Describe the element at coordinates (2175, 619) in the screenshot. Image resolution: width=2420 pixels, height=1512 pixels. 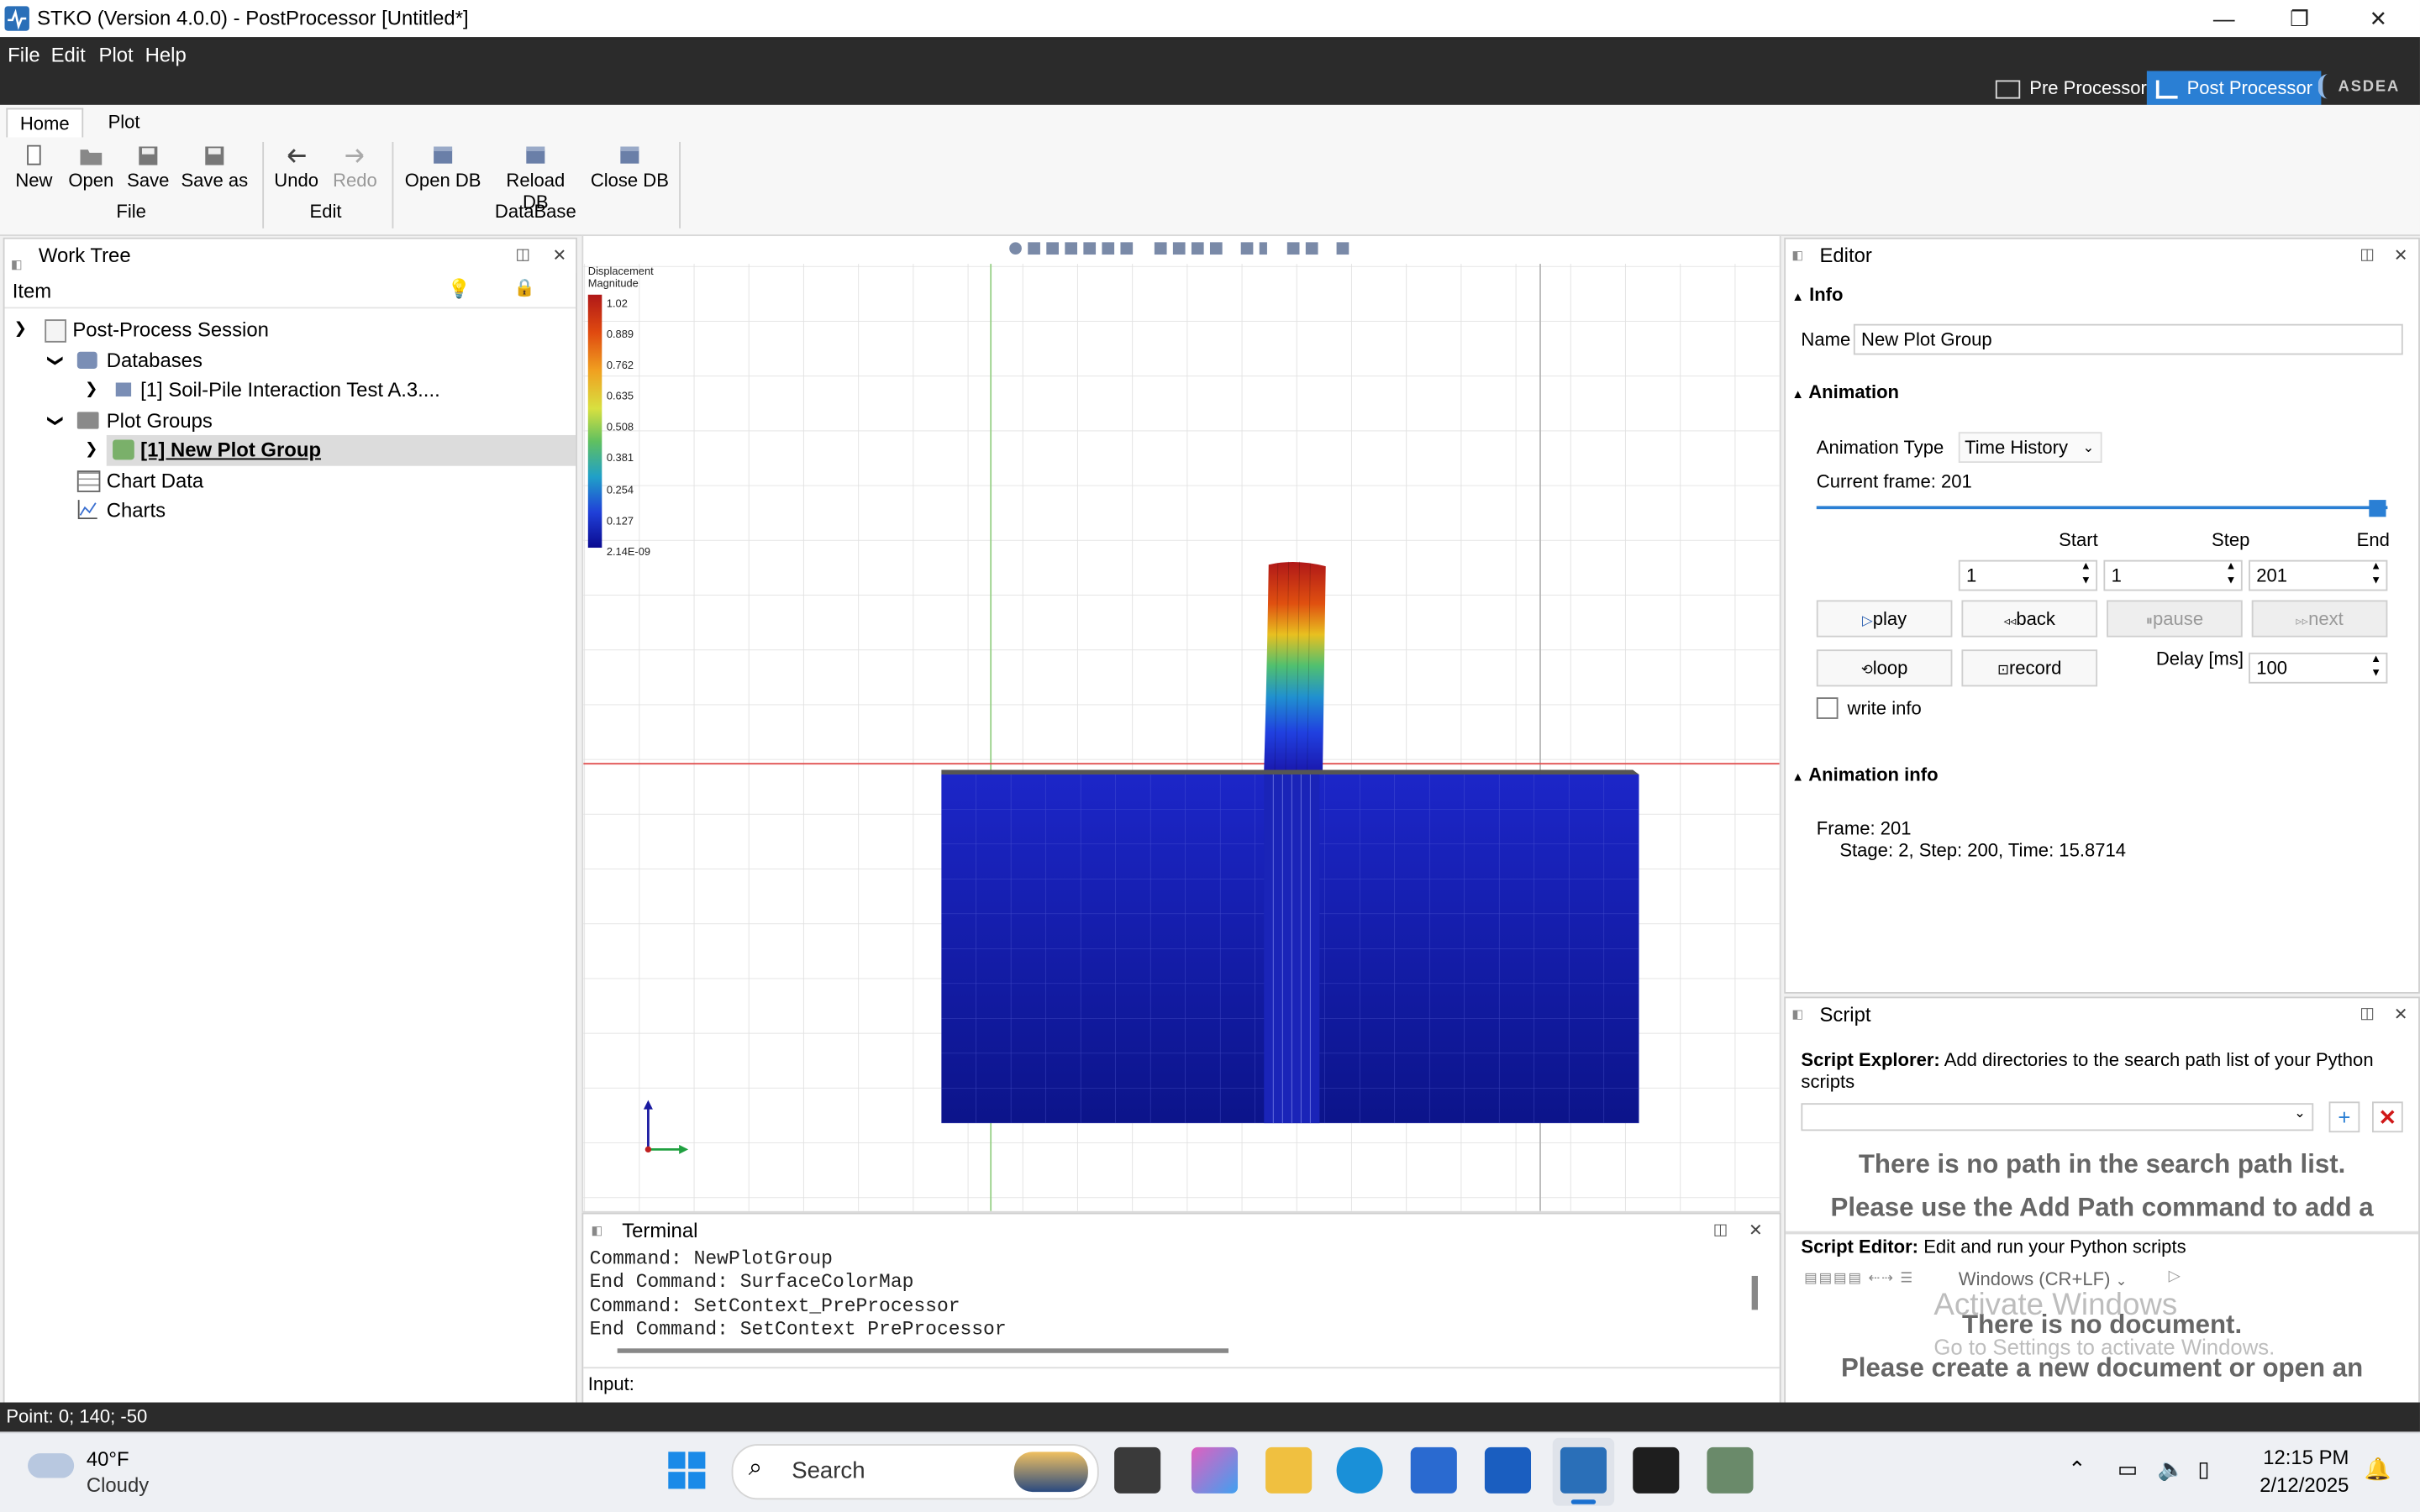
I see `pause-button: ⏸pause` at that location.